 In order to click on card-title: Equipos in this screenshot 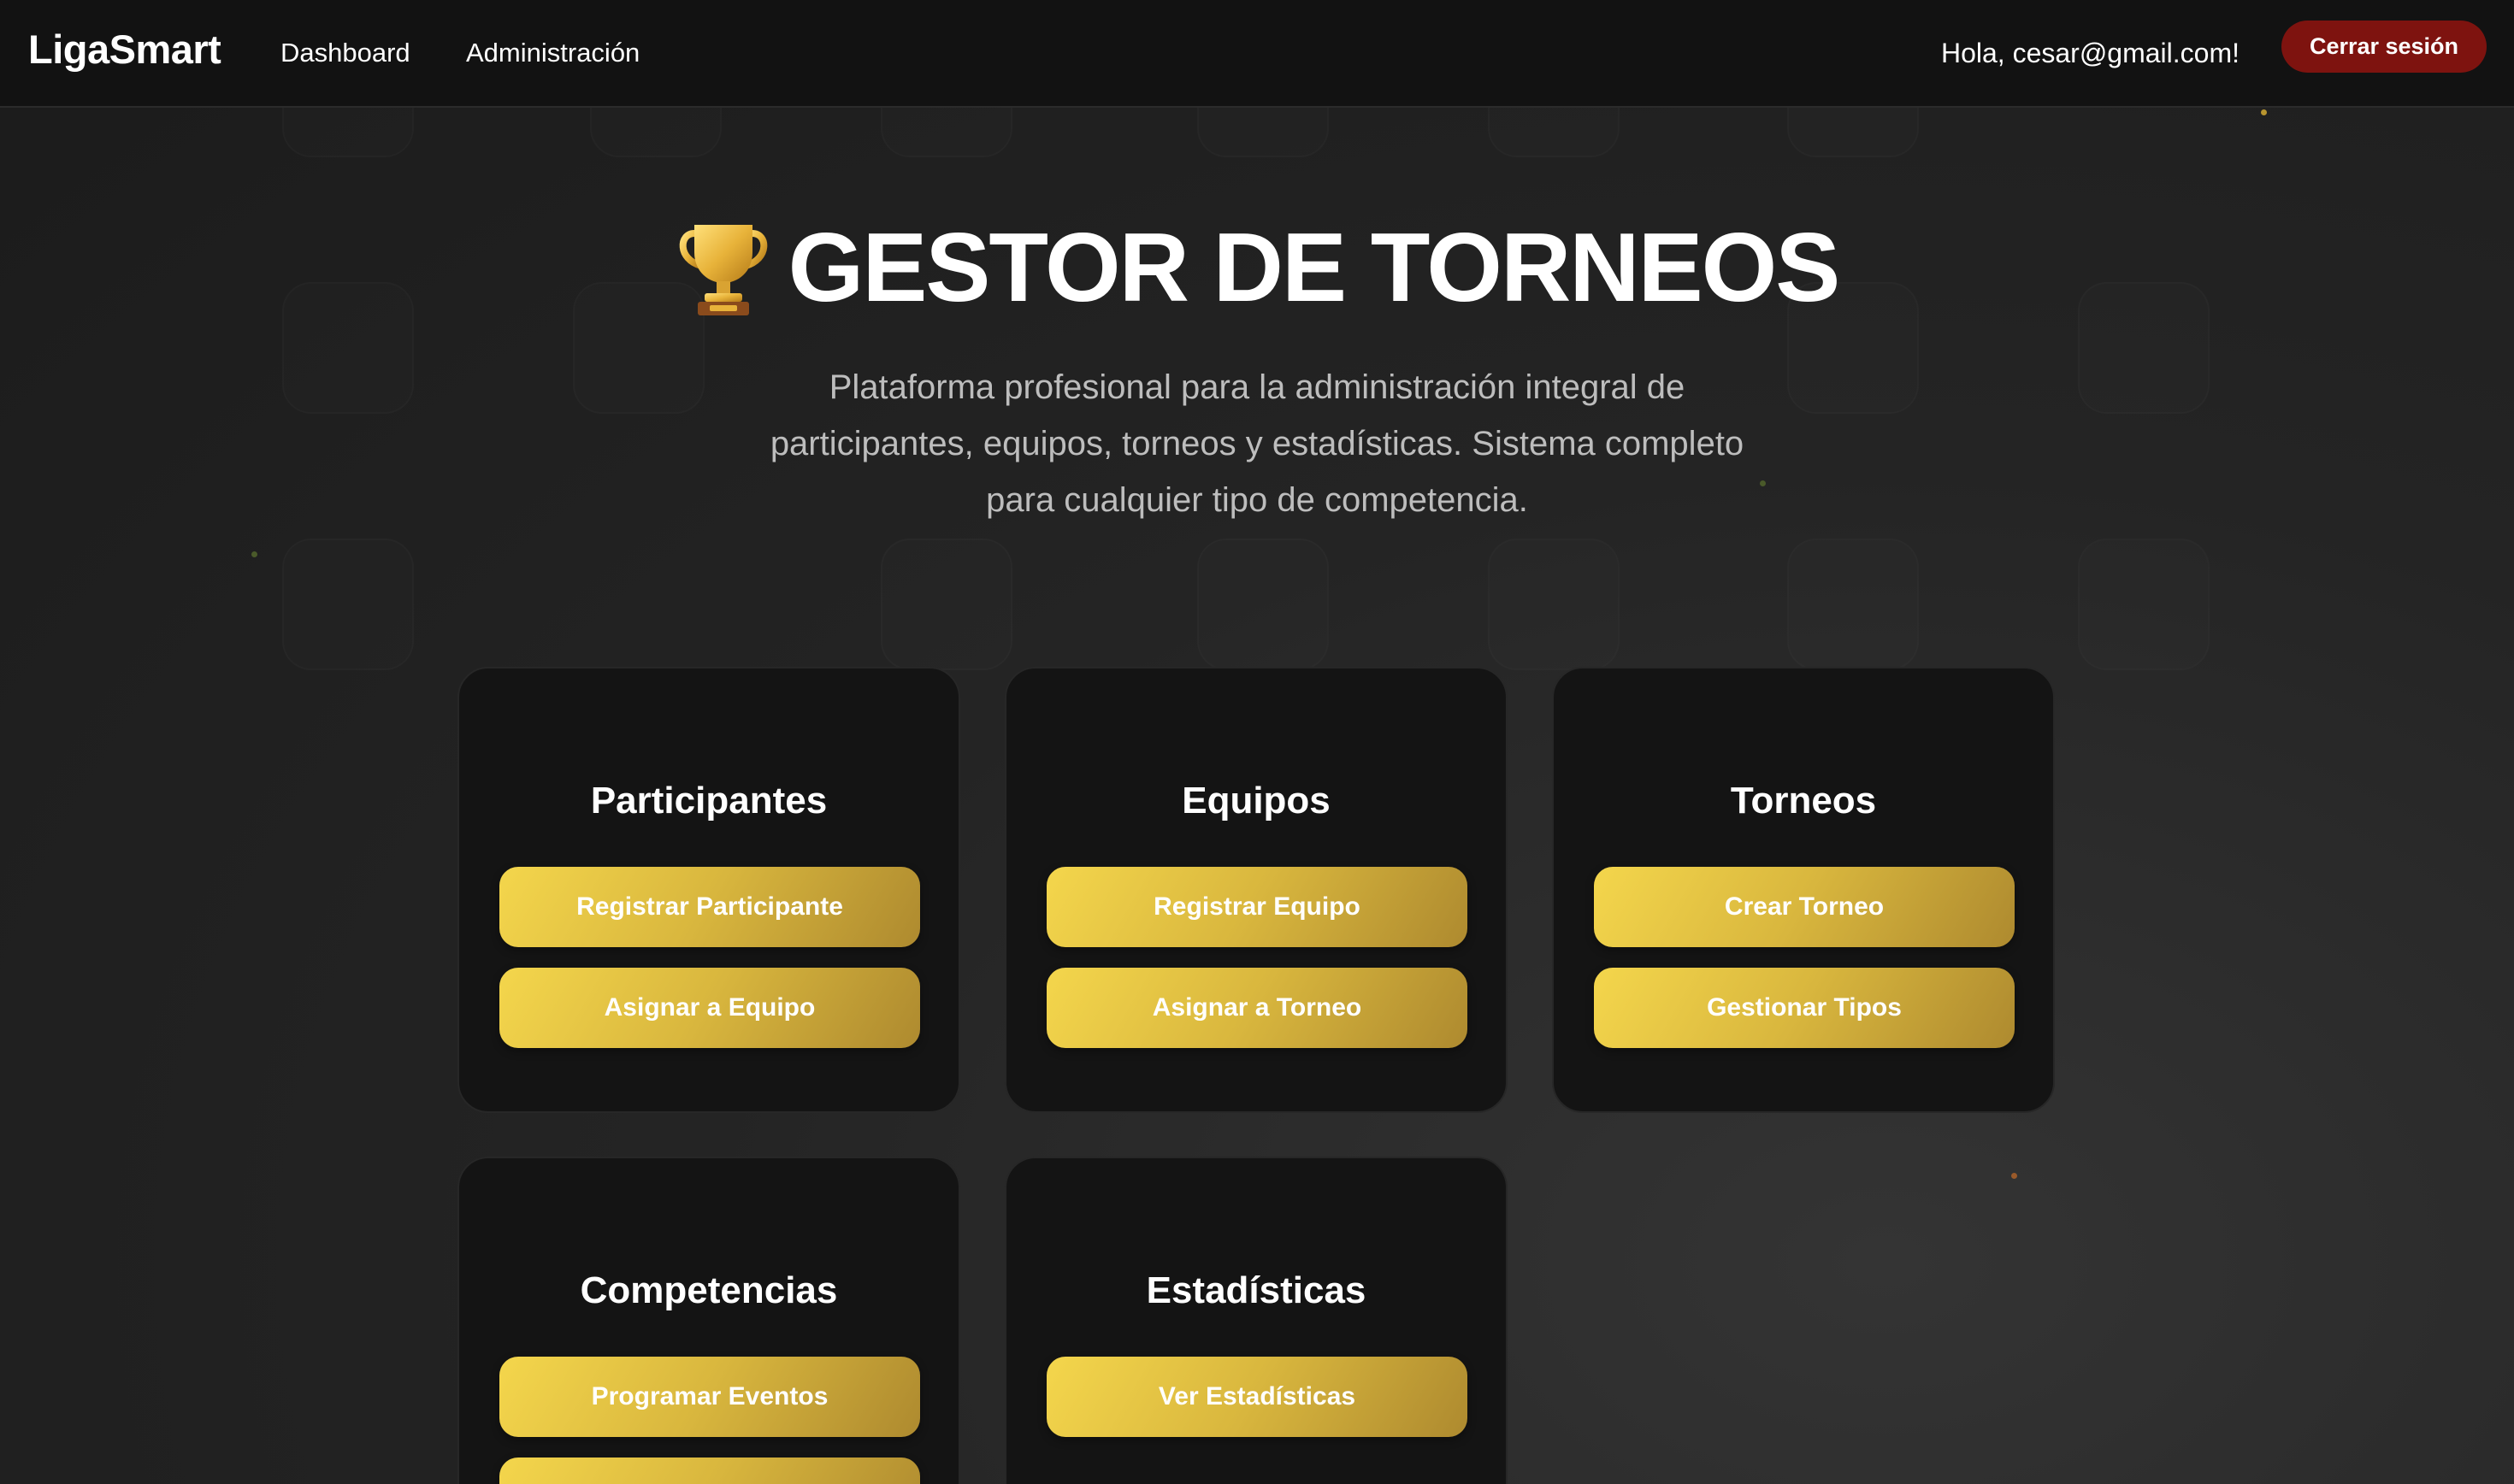, I will do `click(1257, 801)`.